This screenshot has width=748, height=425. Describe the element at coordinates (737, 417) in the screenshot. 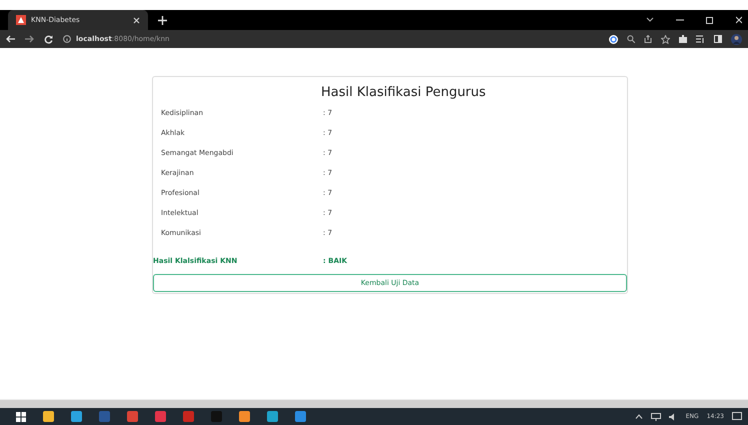

I see `notification-icon` at that location.